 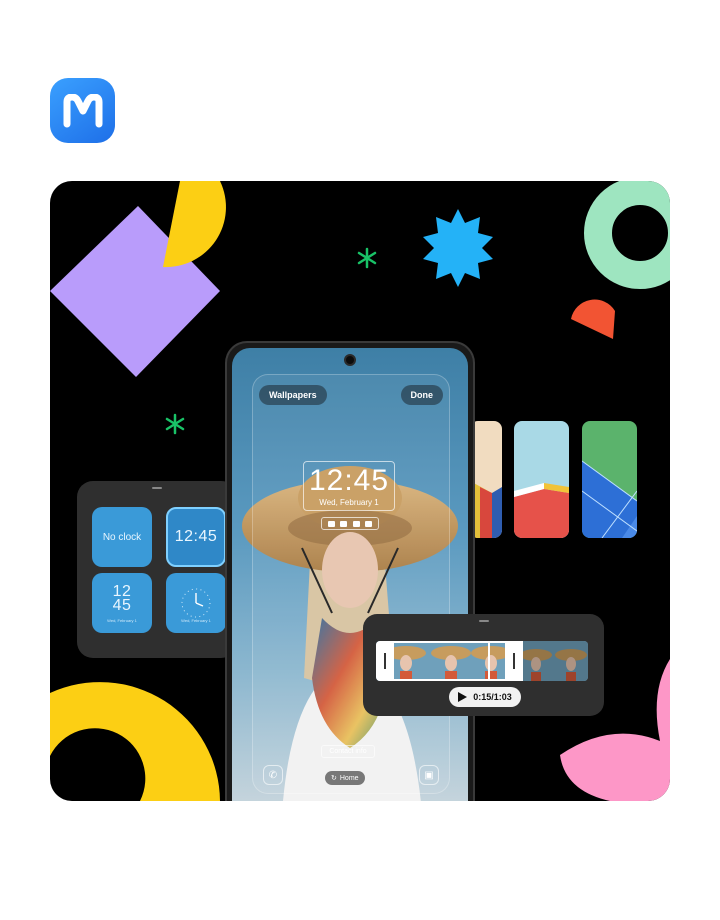 I want to click on done-button: Done, so click(x=421, y=395).